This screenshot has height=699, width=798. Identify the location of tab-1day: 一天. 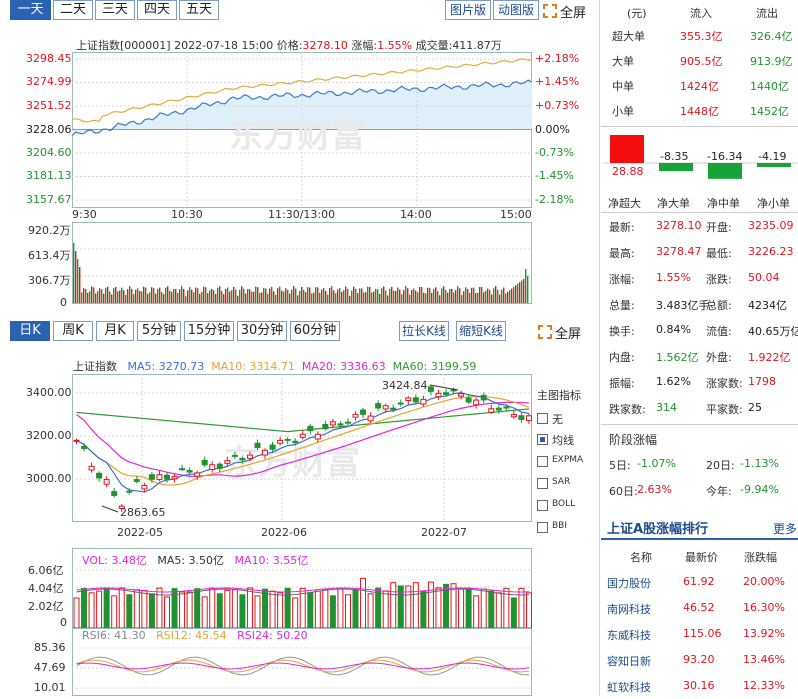
(30, 10).